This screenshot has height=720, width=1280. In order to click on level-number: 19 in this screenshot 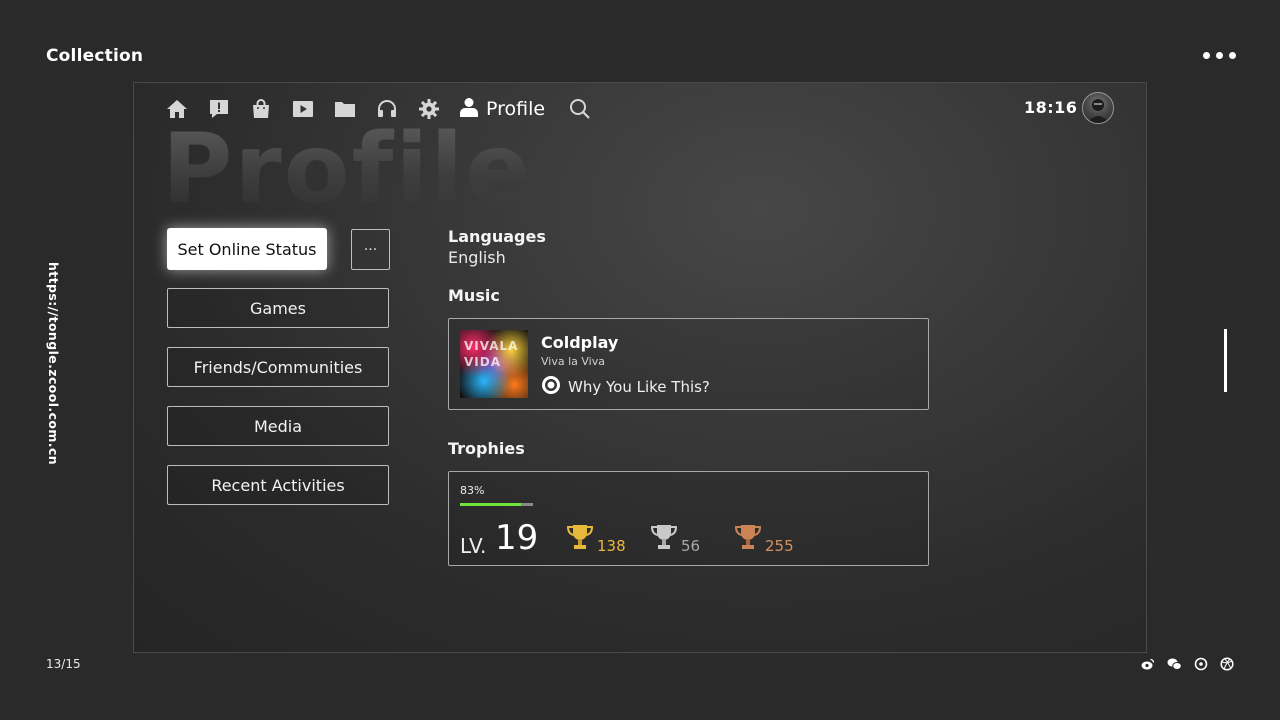, I will do `click(517, 538)`.